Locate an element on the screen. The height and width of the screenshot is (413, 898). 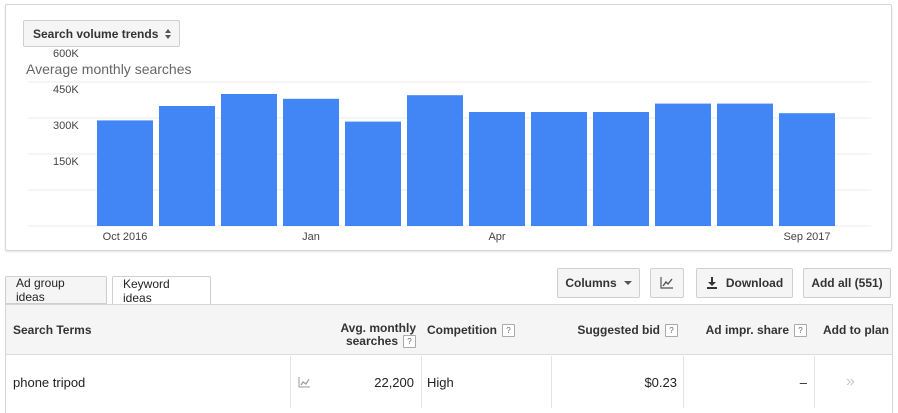
header-label: Add to plan is located at coordinates (856, 330).